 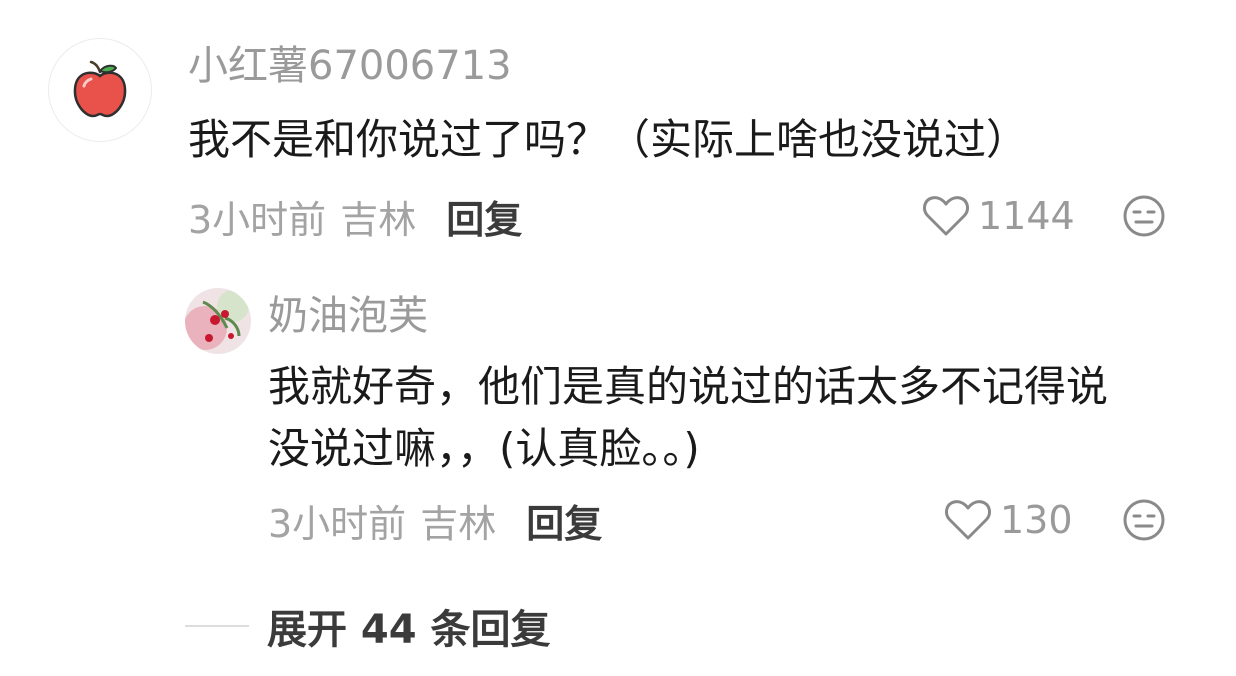 I want to click on comment-meta: 3小时前 吉林 回复, so click(x=355, y=216).